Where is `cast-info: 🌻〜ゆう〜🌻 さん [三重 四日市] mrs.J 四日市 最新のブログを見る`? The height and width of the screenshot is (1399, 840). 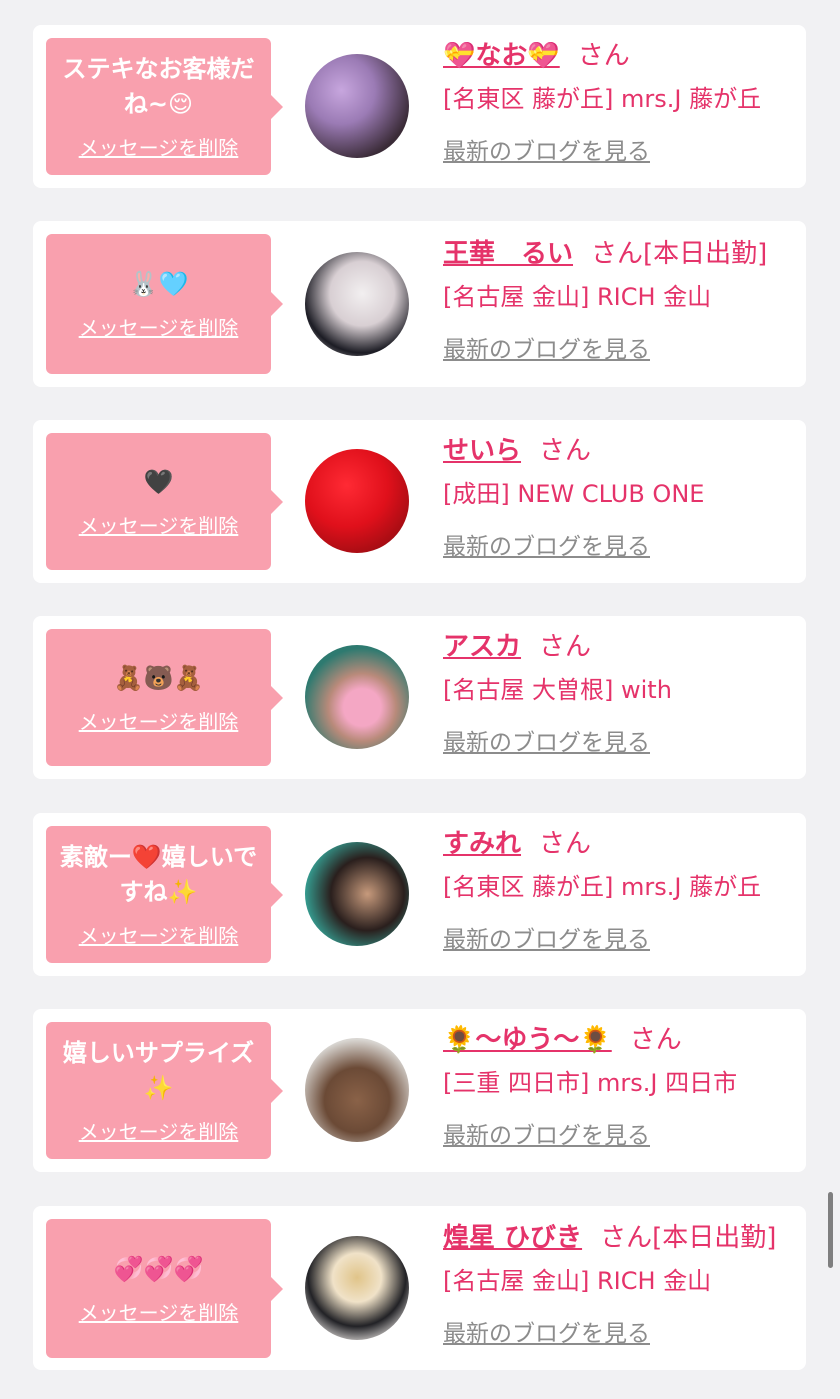
cast-info: 🌻〜ゆう〜🌻 さん [三重 四日市] mrs.J 四日市 最新のブログを見る is located at coordinates (623, 1085).